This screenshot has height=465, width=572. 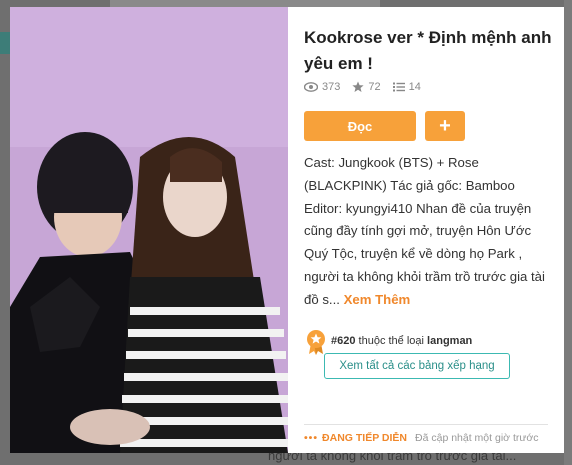 I want to click on votes-count: 72, so click(x=374, y=87).